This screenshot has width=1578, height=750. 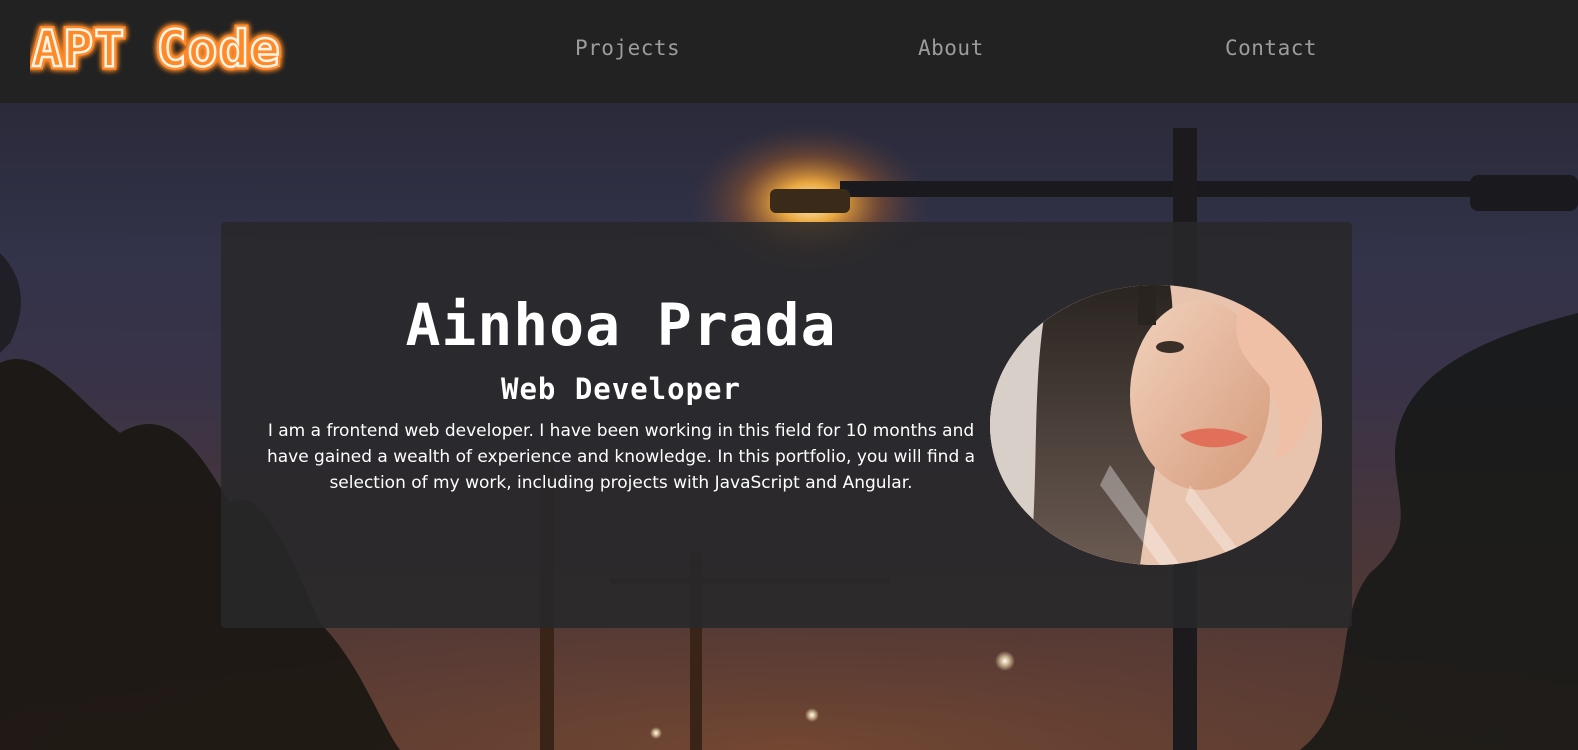 I want to click on profile-photo, so click(x=1156, y=425).